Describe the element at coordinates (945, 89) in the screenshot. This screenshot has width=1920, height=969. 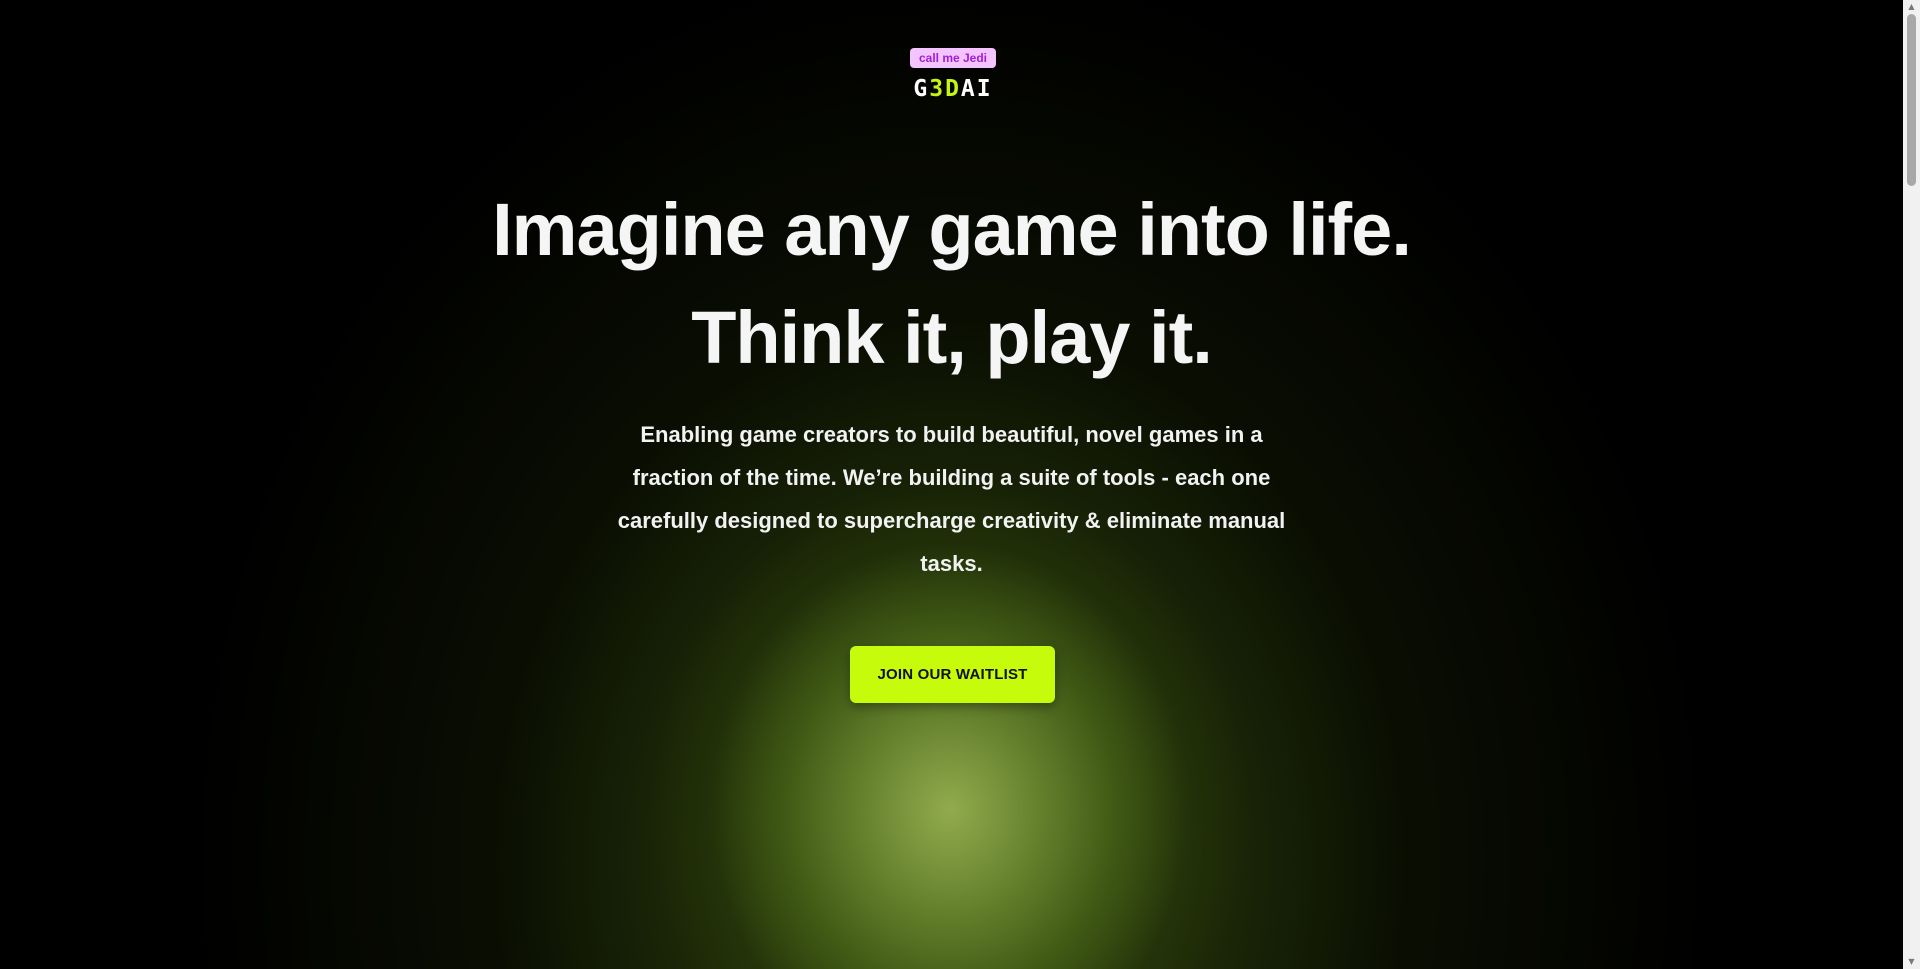
I see `logo-text-3d: 3D` at that location.